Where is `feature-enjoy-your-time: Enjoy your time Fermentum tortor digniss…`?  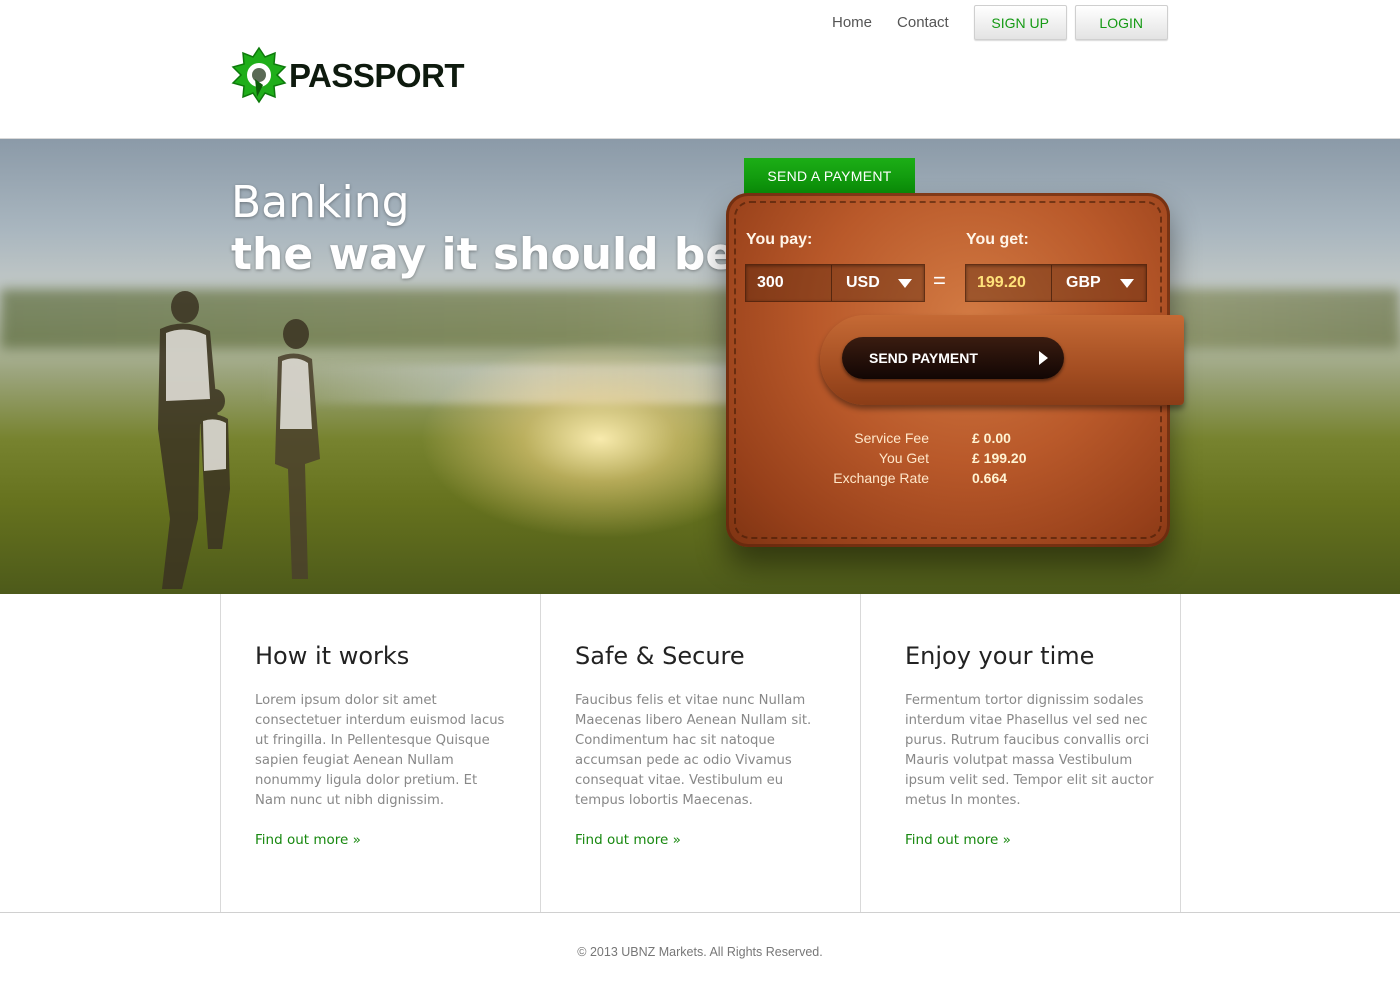 feature-enjoy-your-time: Enjoy your time Fermentum tortor digniss… is located at coordinates (1020, 753).